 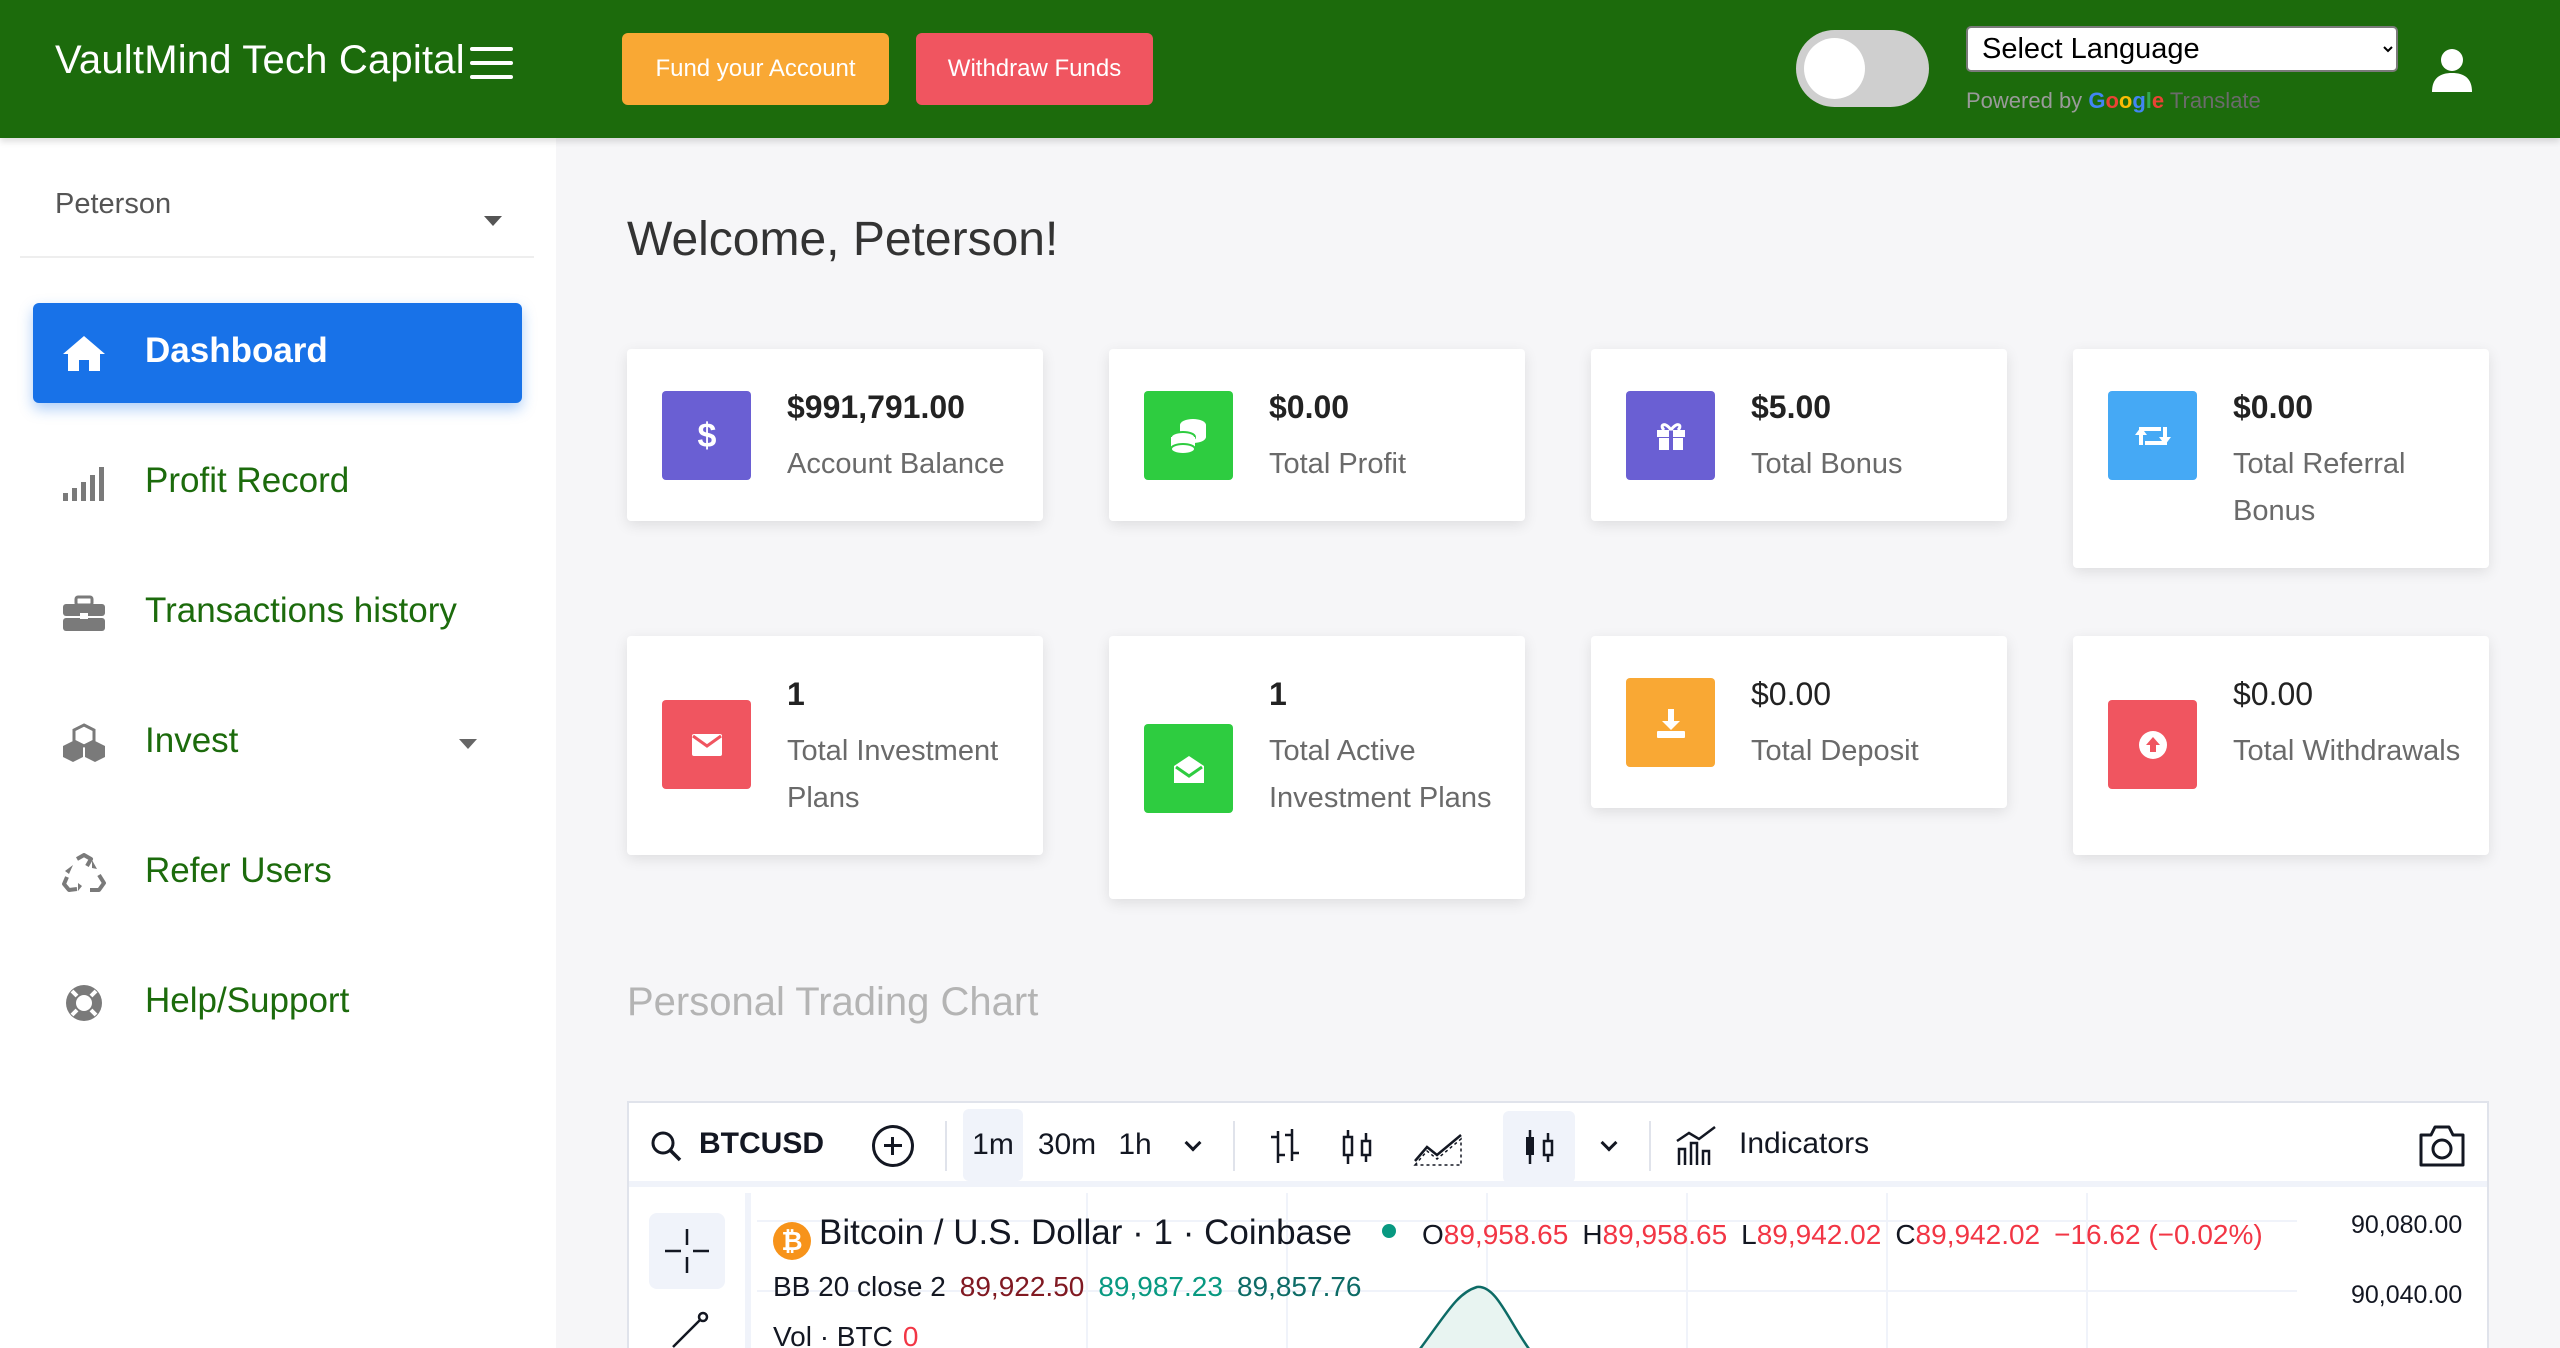 I want to click on user-icon, so click(x=2452, y=70).